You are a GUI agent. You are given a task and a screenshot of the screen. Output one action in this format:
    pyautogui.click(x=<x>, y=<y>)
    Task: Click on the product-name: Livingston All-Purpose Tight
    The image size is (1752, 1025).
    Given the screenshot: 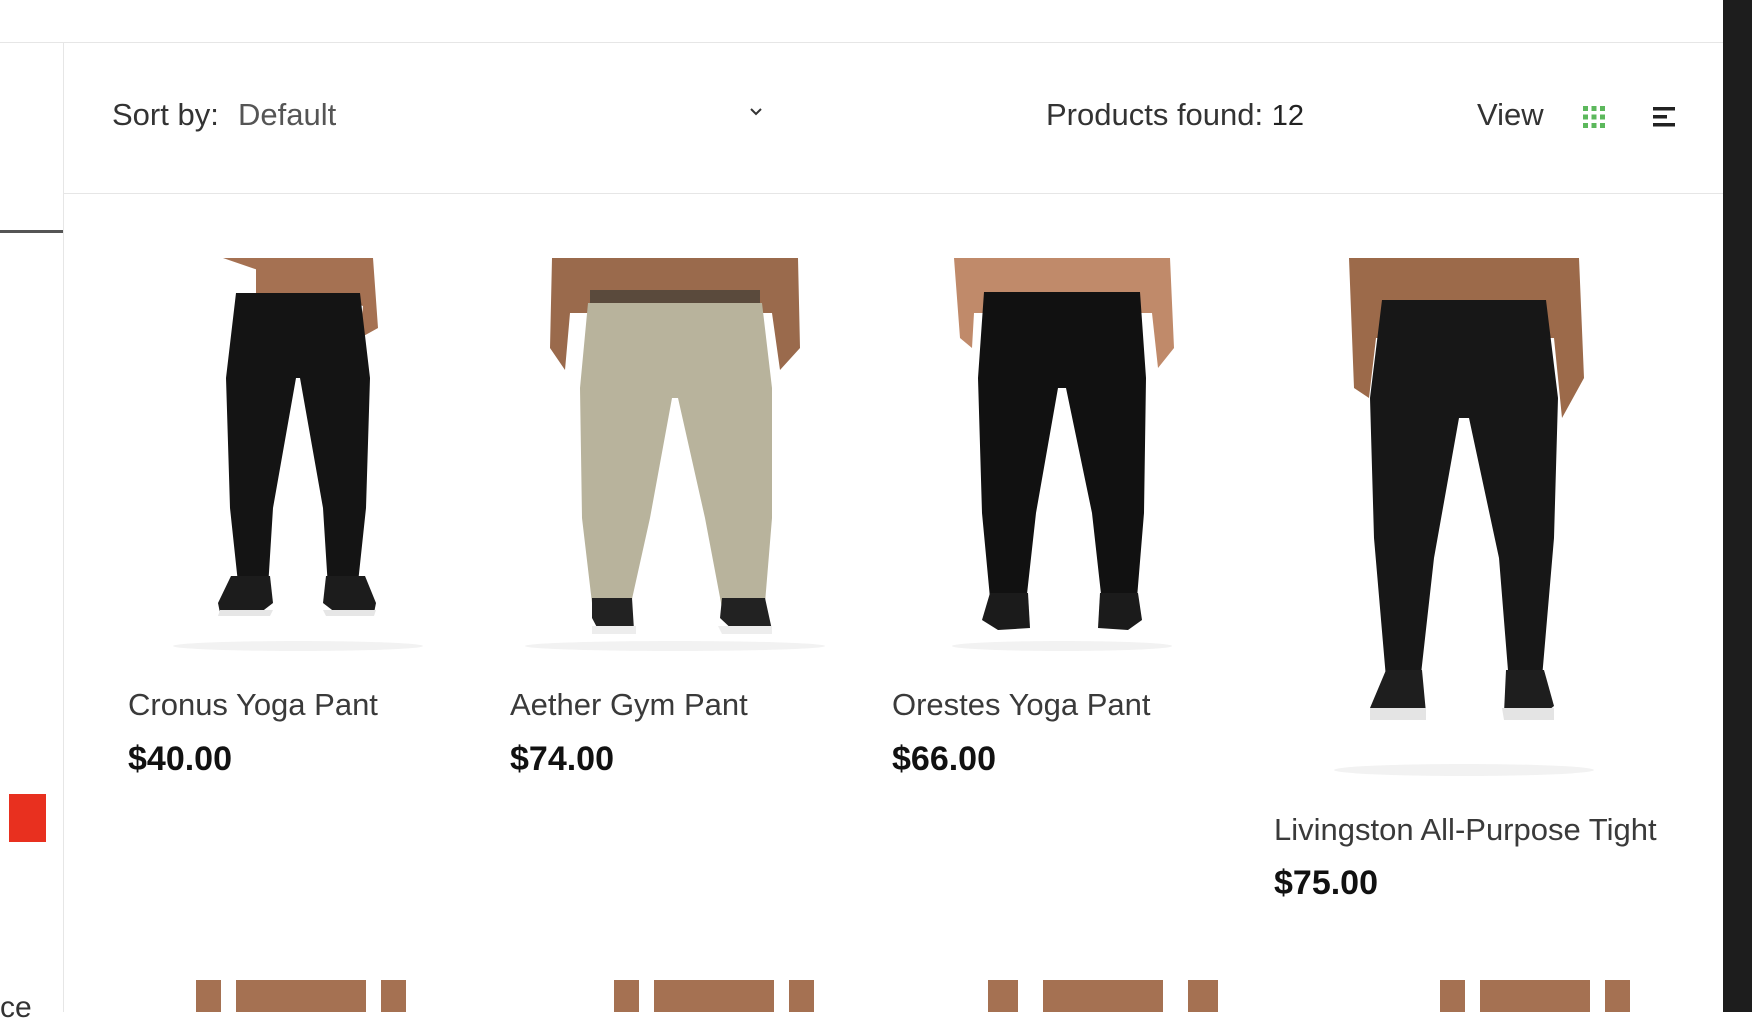 What is the action you would take?
    pyautogui.click(x=1465, y=830)
    